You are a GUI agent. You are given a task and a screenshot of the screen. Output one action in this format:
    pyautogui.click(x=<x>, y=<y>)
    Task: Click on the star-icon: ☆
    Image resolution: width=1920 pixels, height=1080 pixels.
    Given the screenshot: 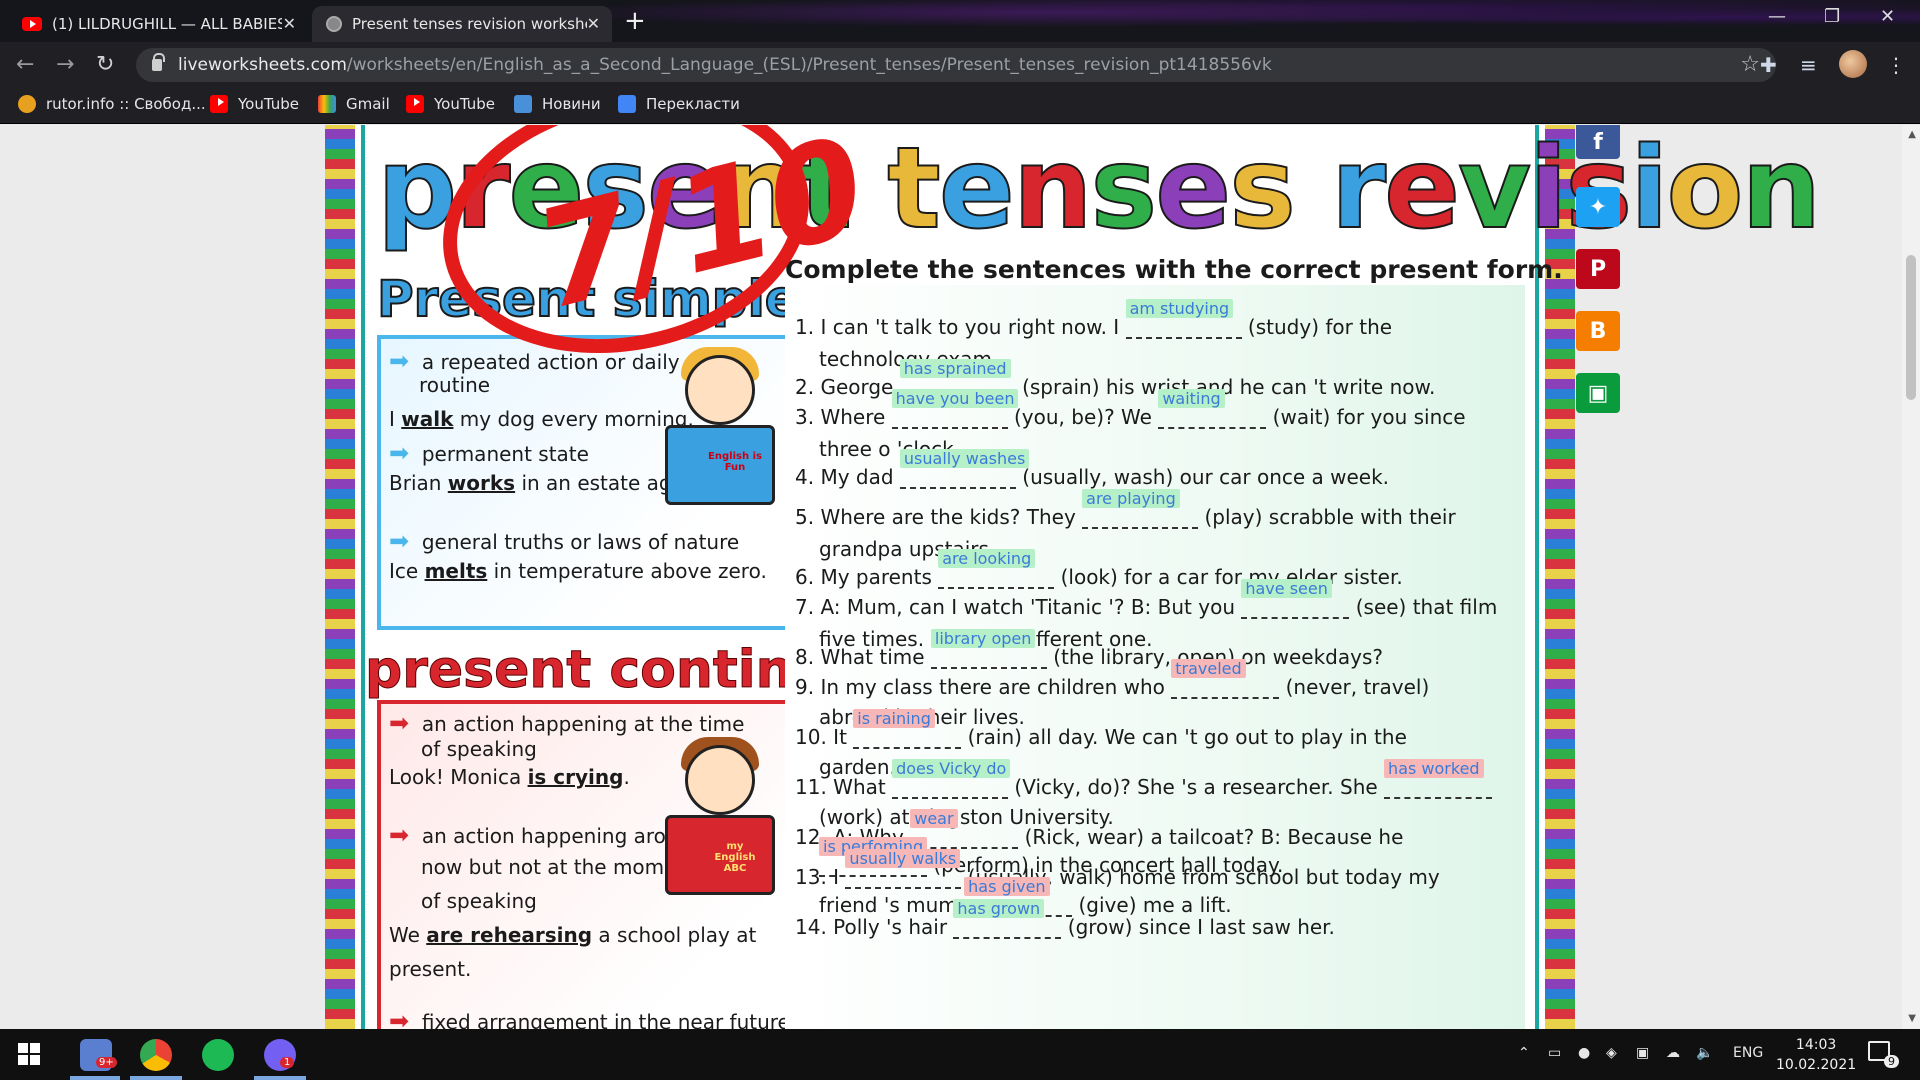 What is the action you would take?
    pyautogui.click(x=1750, y=64)
    